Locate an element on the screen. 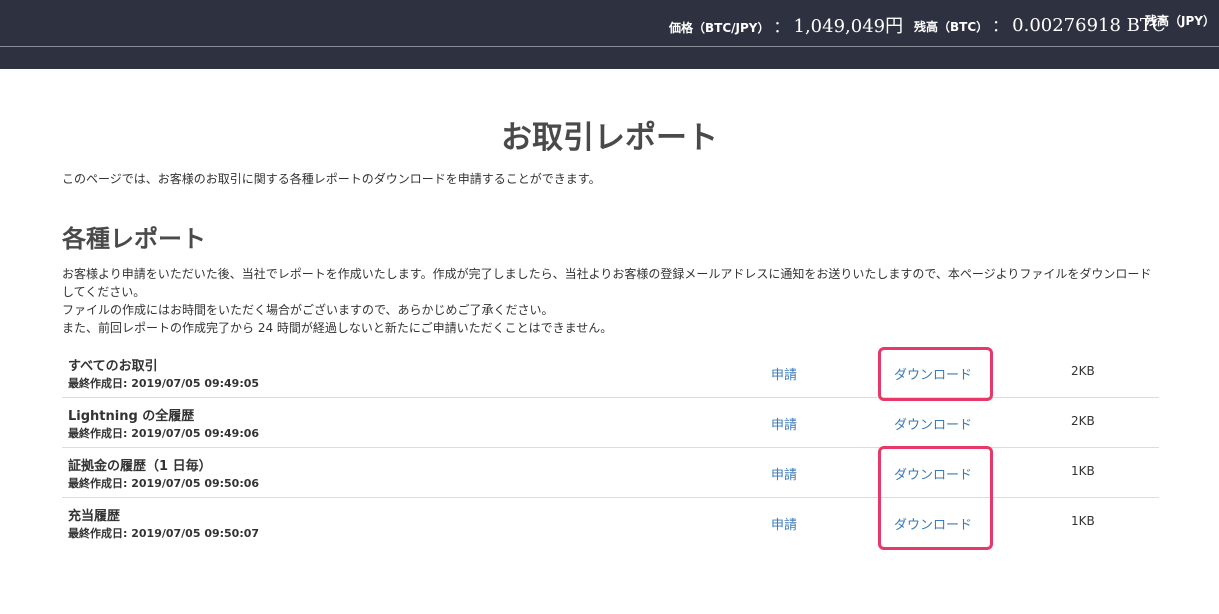  report-name: 証拠金の履歴（1 日毎） is located at coordinates (140, 466).